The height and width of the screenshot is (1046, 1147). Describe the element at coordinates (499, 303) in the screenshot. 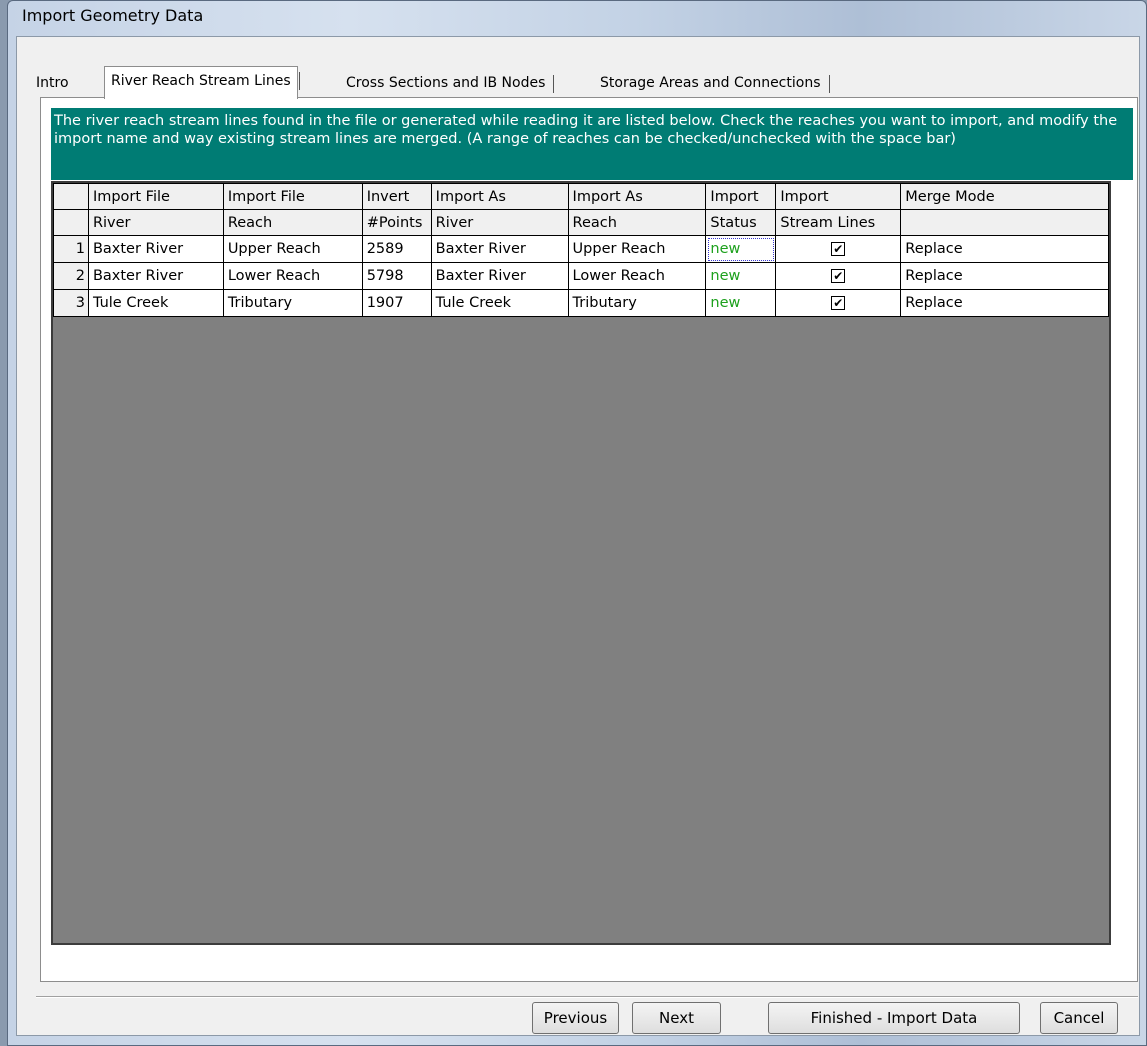

I see `cell-import-river: Tule Creek` at that location.